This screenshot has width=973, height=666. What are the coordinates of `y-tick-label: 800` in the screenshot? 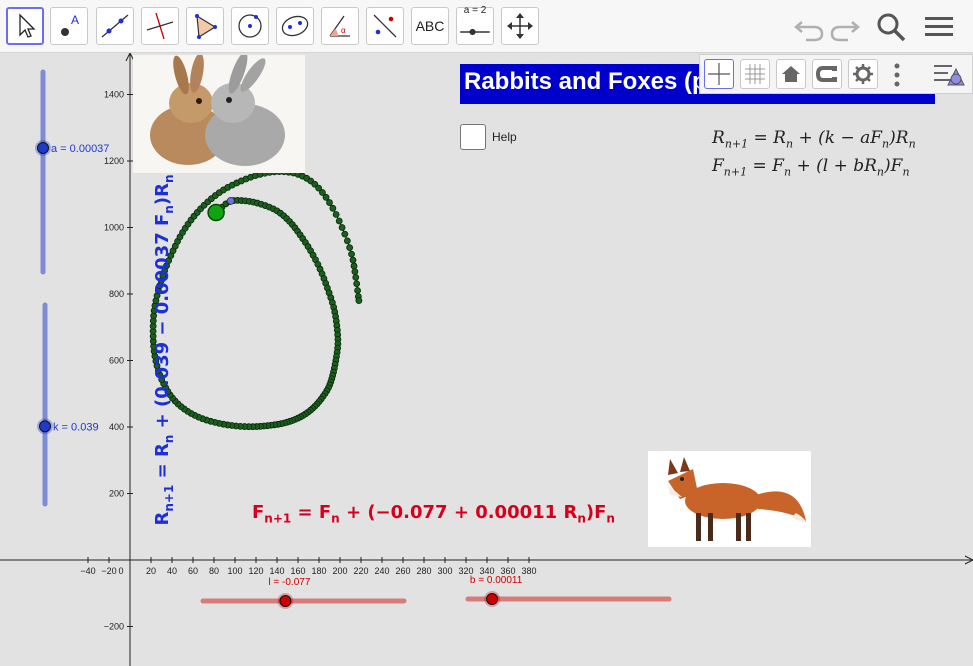 It's located at (116, 294).